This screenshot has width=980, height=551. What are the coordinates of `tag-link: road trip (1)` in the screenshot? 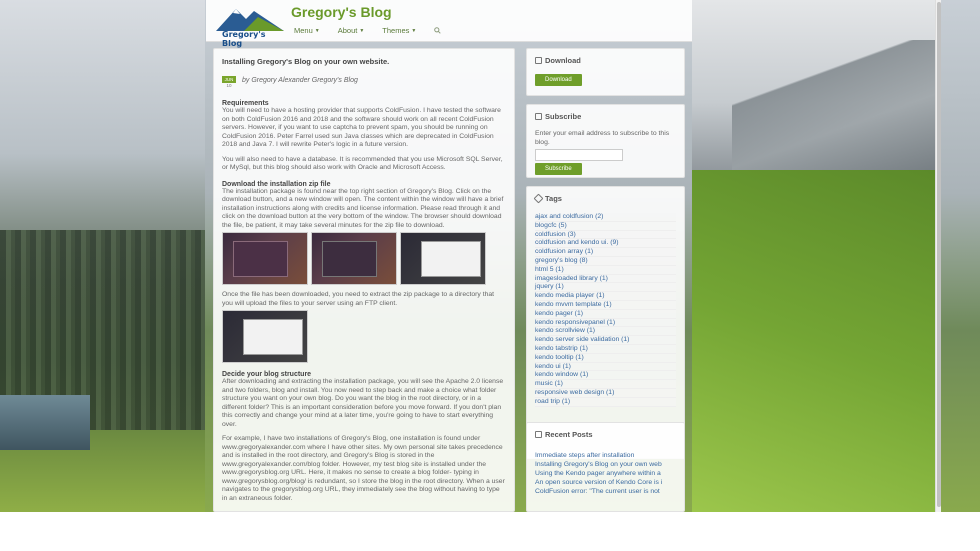 It's located at (605, 402).